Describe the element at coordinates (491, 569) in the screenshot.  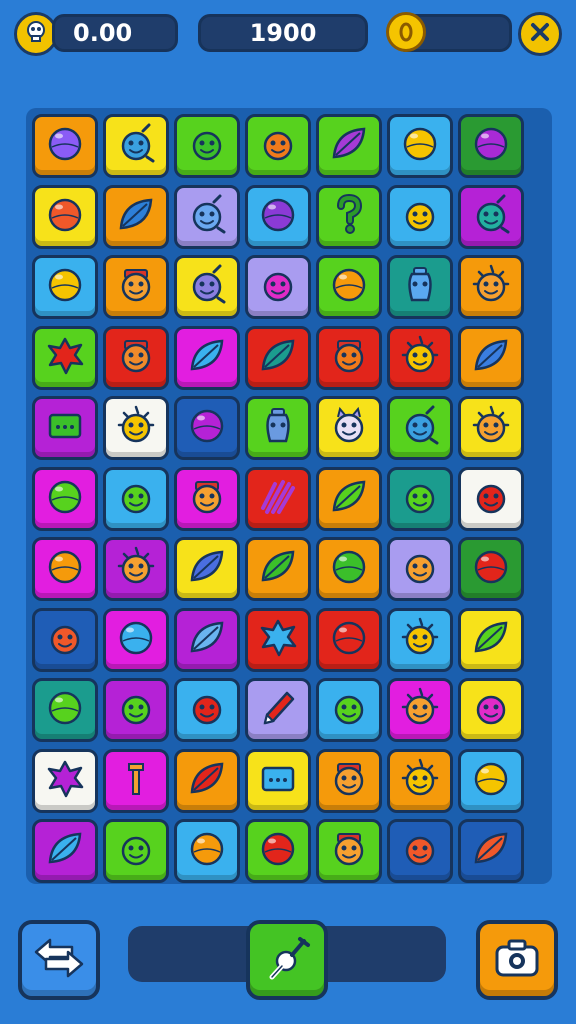
I see `tile-r7-c7` at that location.